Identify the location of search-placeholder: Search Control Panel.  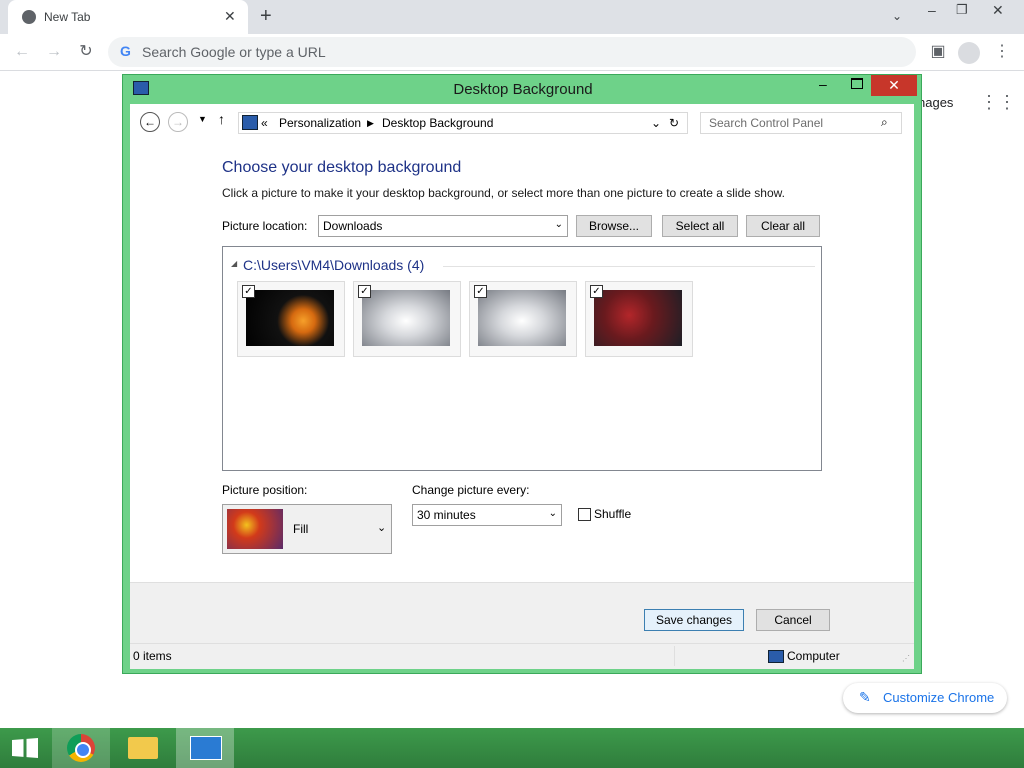
(766, 123).